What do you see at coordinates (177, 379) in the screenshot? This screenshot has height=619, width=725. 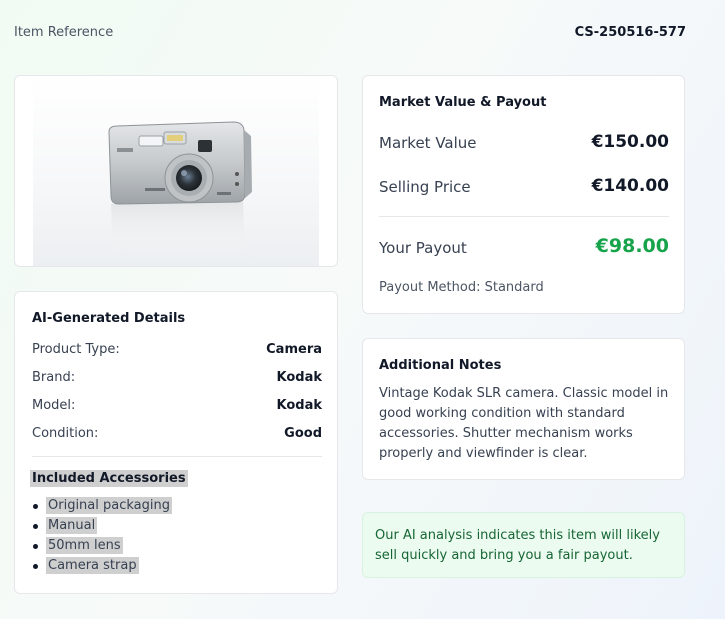 I see `detail-row-brand: Brand: Kodak` at bounding box center [177, 379].